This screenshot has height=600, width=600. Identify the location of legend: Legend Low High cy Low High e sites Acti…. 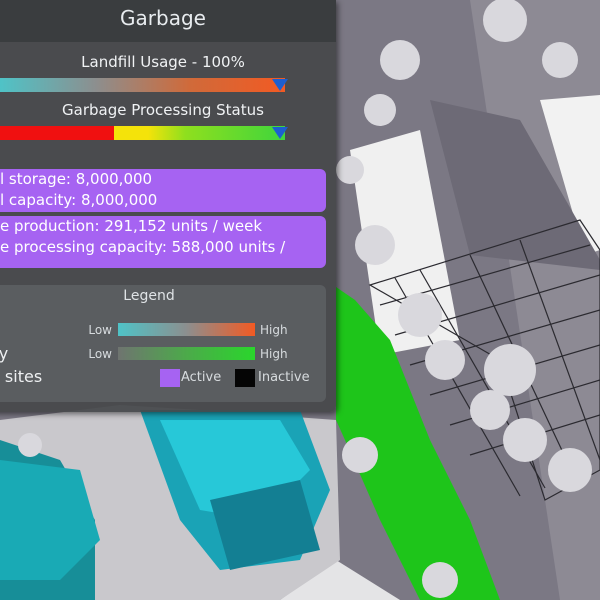
(163, 343).